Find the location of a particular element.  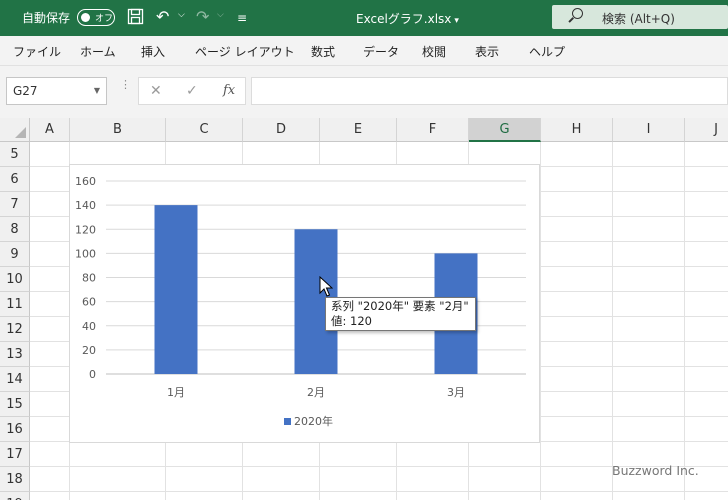

ribbon-tab: データ is located at coordinates (381, 51).